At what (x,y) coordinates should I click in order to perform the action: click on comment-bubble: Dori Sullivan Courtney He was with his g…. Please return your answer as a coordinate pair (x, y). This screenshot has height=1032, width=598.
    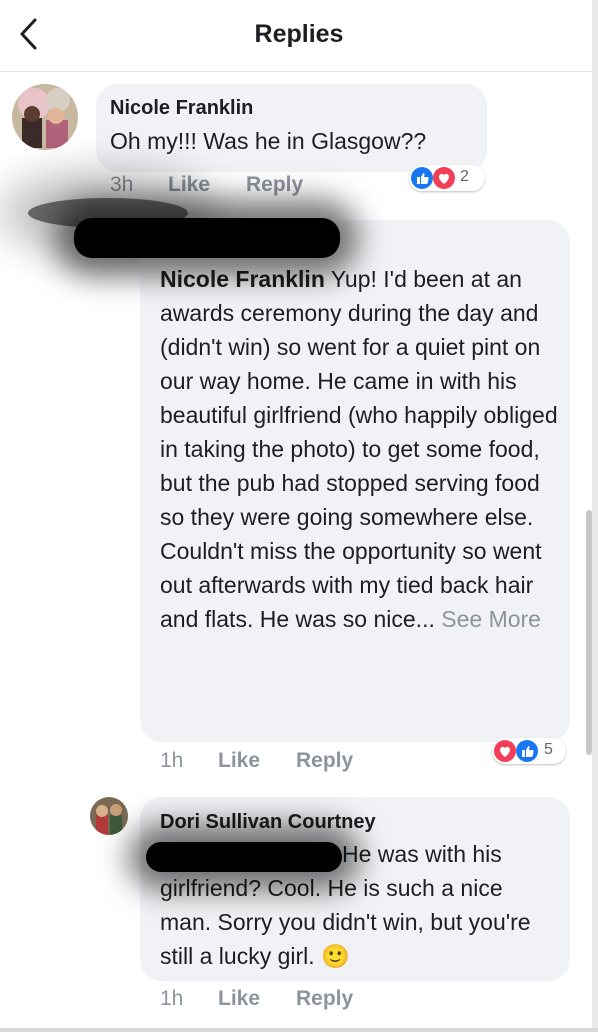
    Looking at the image, I should click on (355, 889).